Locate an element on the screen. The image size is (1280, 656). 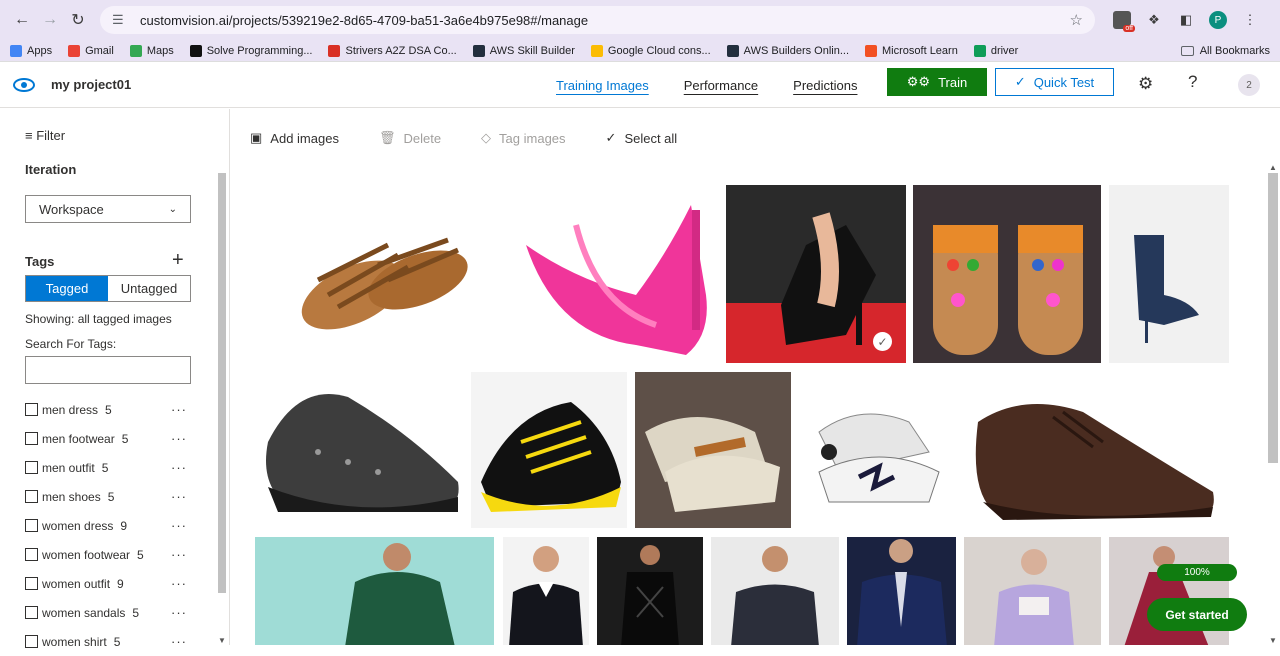
bookmark-favicon-icon is located at coordinates (334, 50).